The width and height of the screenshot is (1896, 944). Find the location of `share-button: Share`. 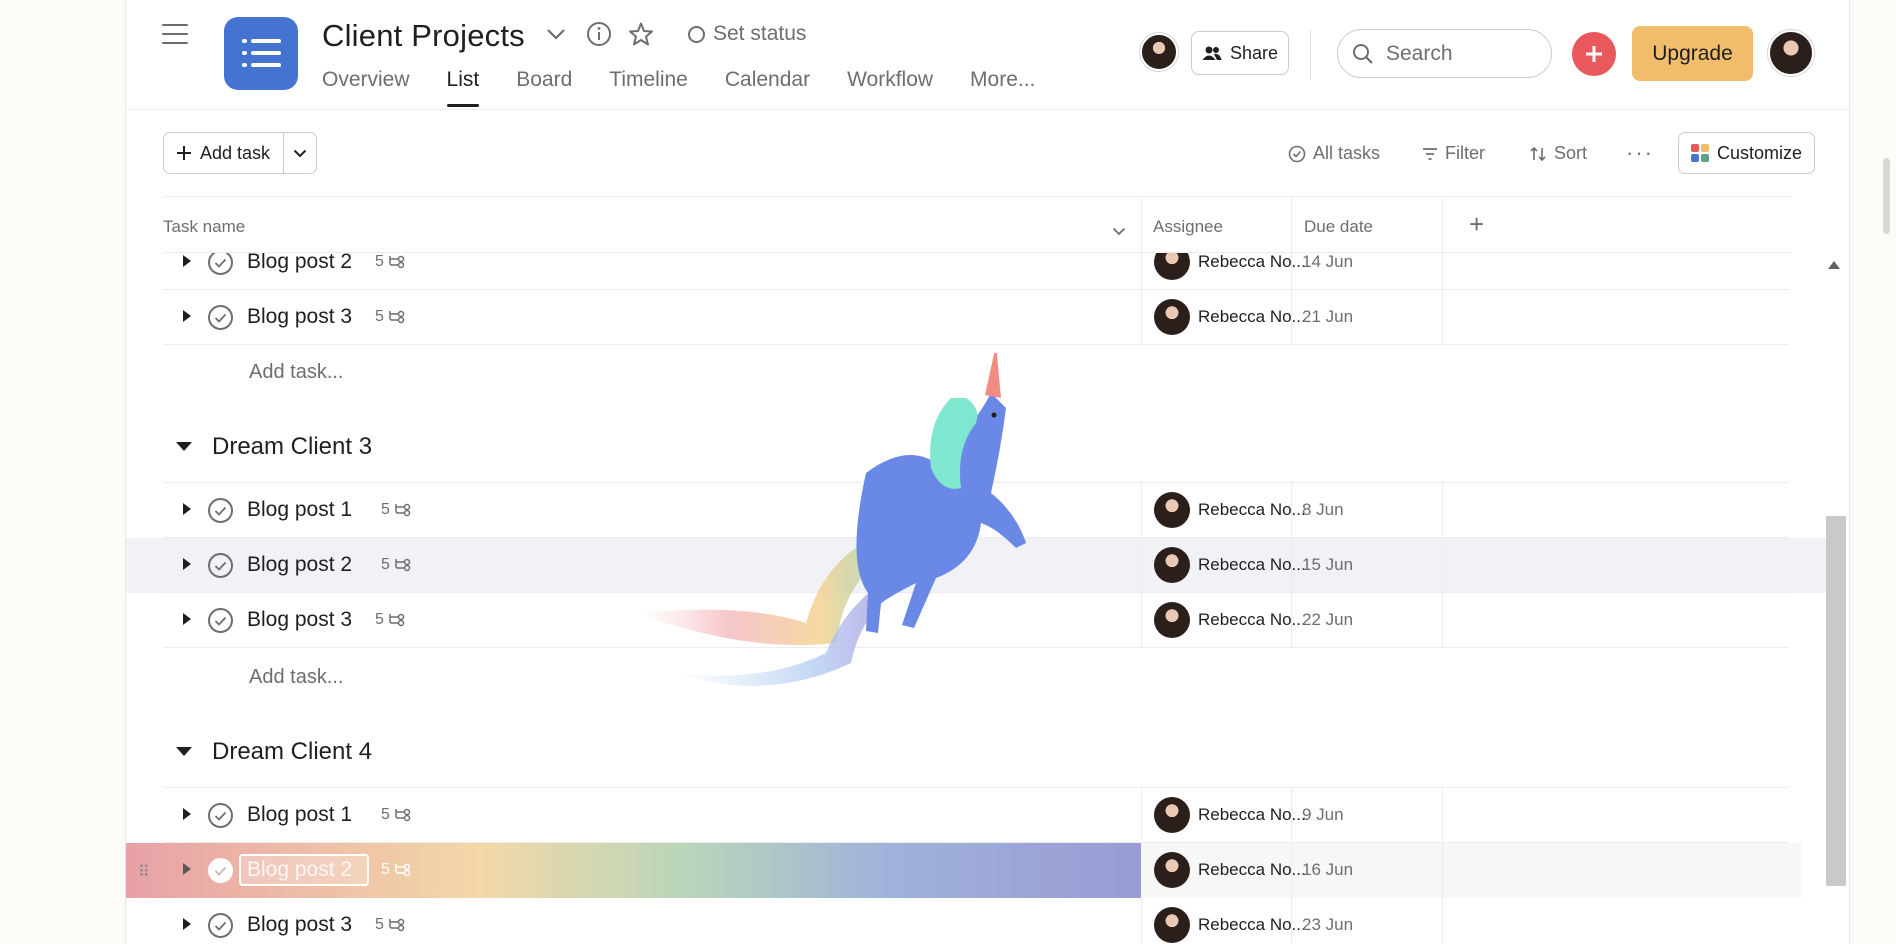

share-button: Share is located at coordinates (1240, 53).